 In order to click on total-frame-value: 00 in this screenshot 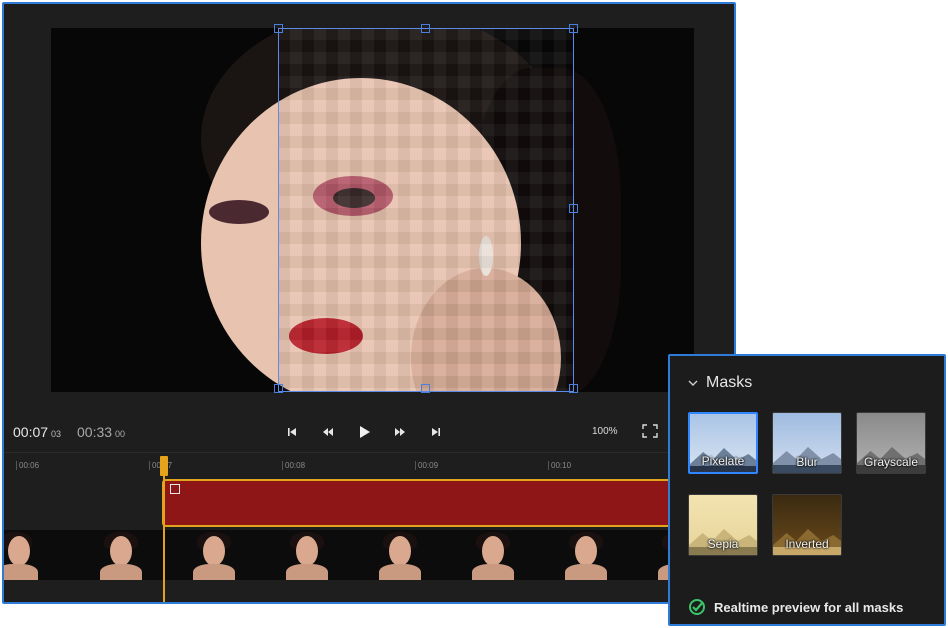, I will do `click(120, 434)`.